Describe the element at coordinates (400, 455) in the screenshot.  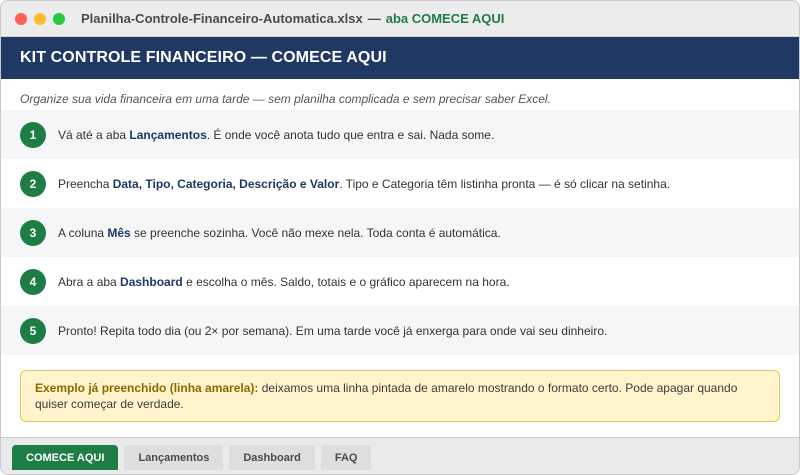
I see `sheet-tab-bar: COMECE AQUI Lançamentos Dashboard FAQ` at that location.